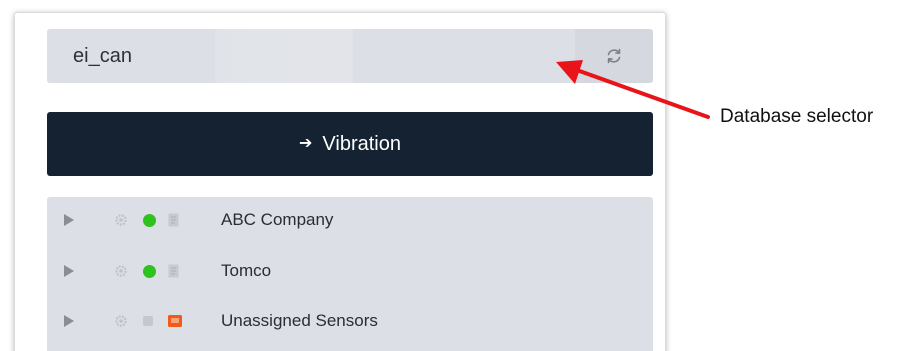  Describe the element at coordinates (633, 89) in the screenshot. I see `annotation-arrow` at that location.